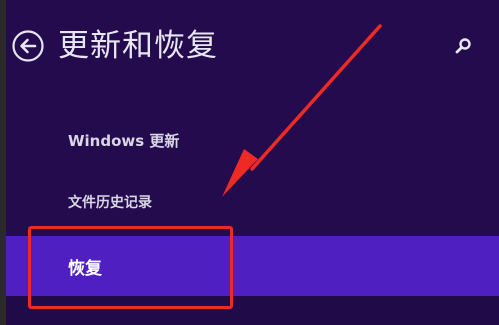 The width and height of the screenshot is (499, 325). What do you see at coordinates (138, 45) in the screenshot?
I see `page-title: 更新和恢复` at bounding box center [138, 45].